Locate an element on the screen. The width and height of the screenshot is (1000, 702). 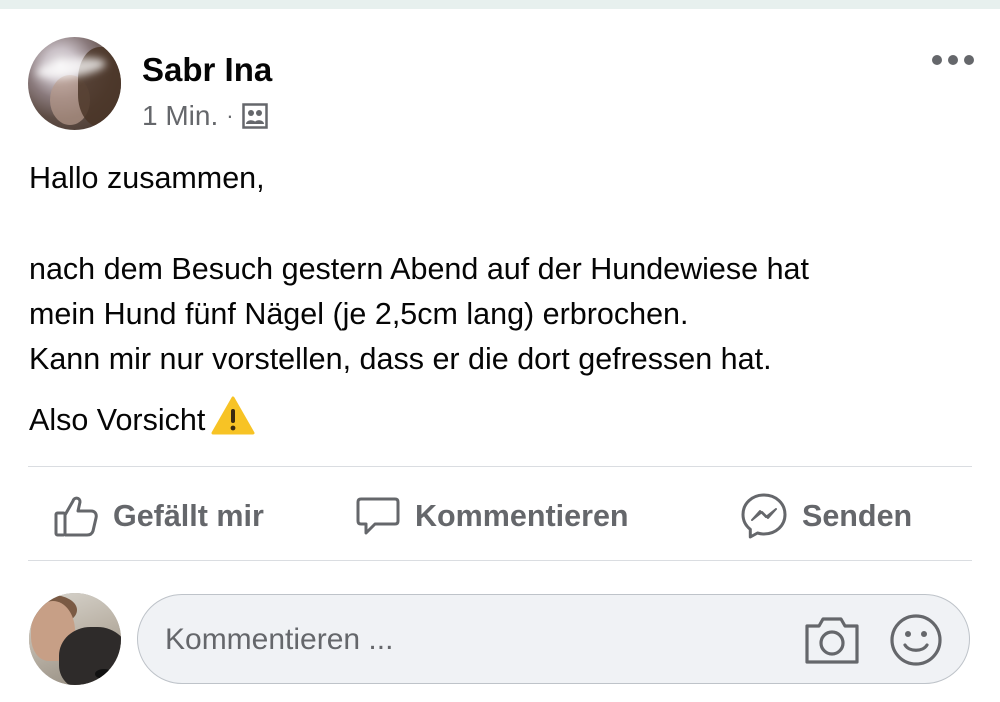
current-user-avatar is located at coordinates (75, 639).